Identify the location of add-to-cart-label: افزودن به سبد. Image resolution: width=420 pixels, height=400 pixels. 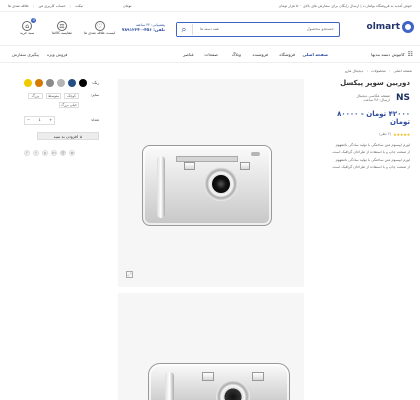
(65, 136).